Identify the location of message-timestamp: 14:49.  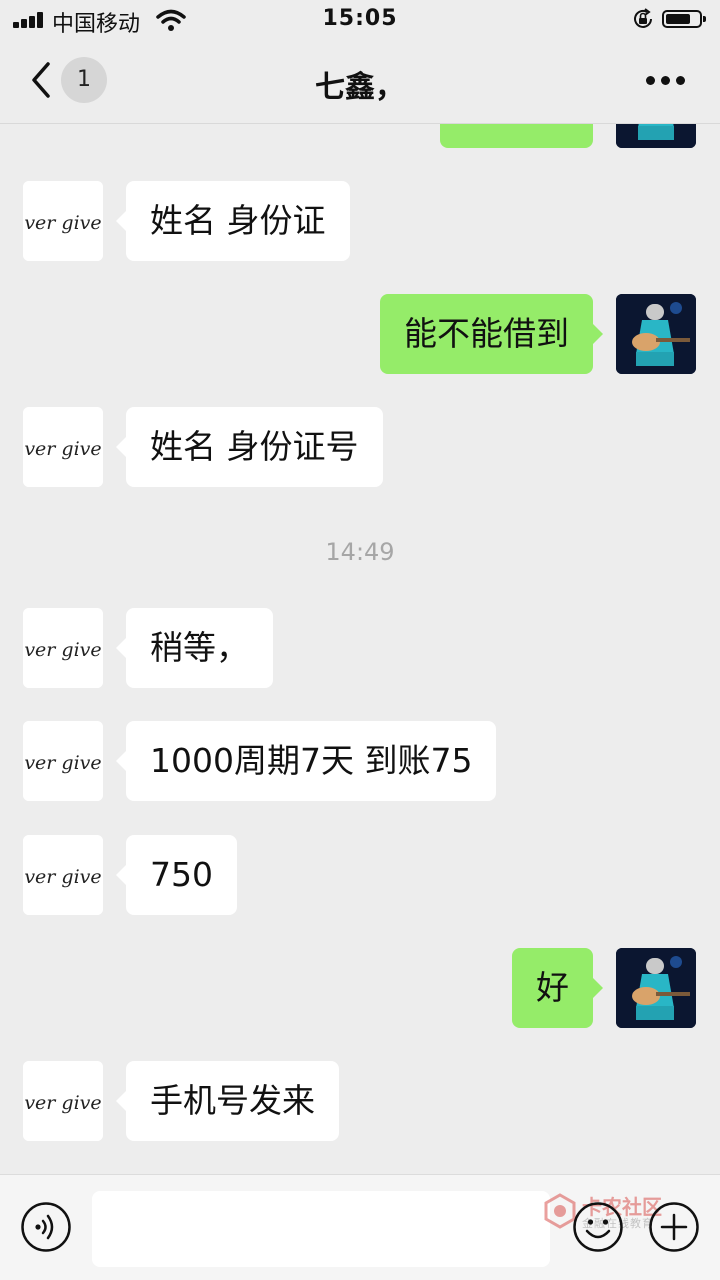
(360, 552).